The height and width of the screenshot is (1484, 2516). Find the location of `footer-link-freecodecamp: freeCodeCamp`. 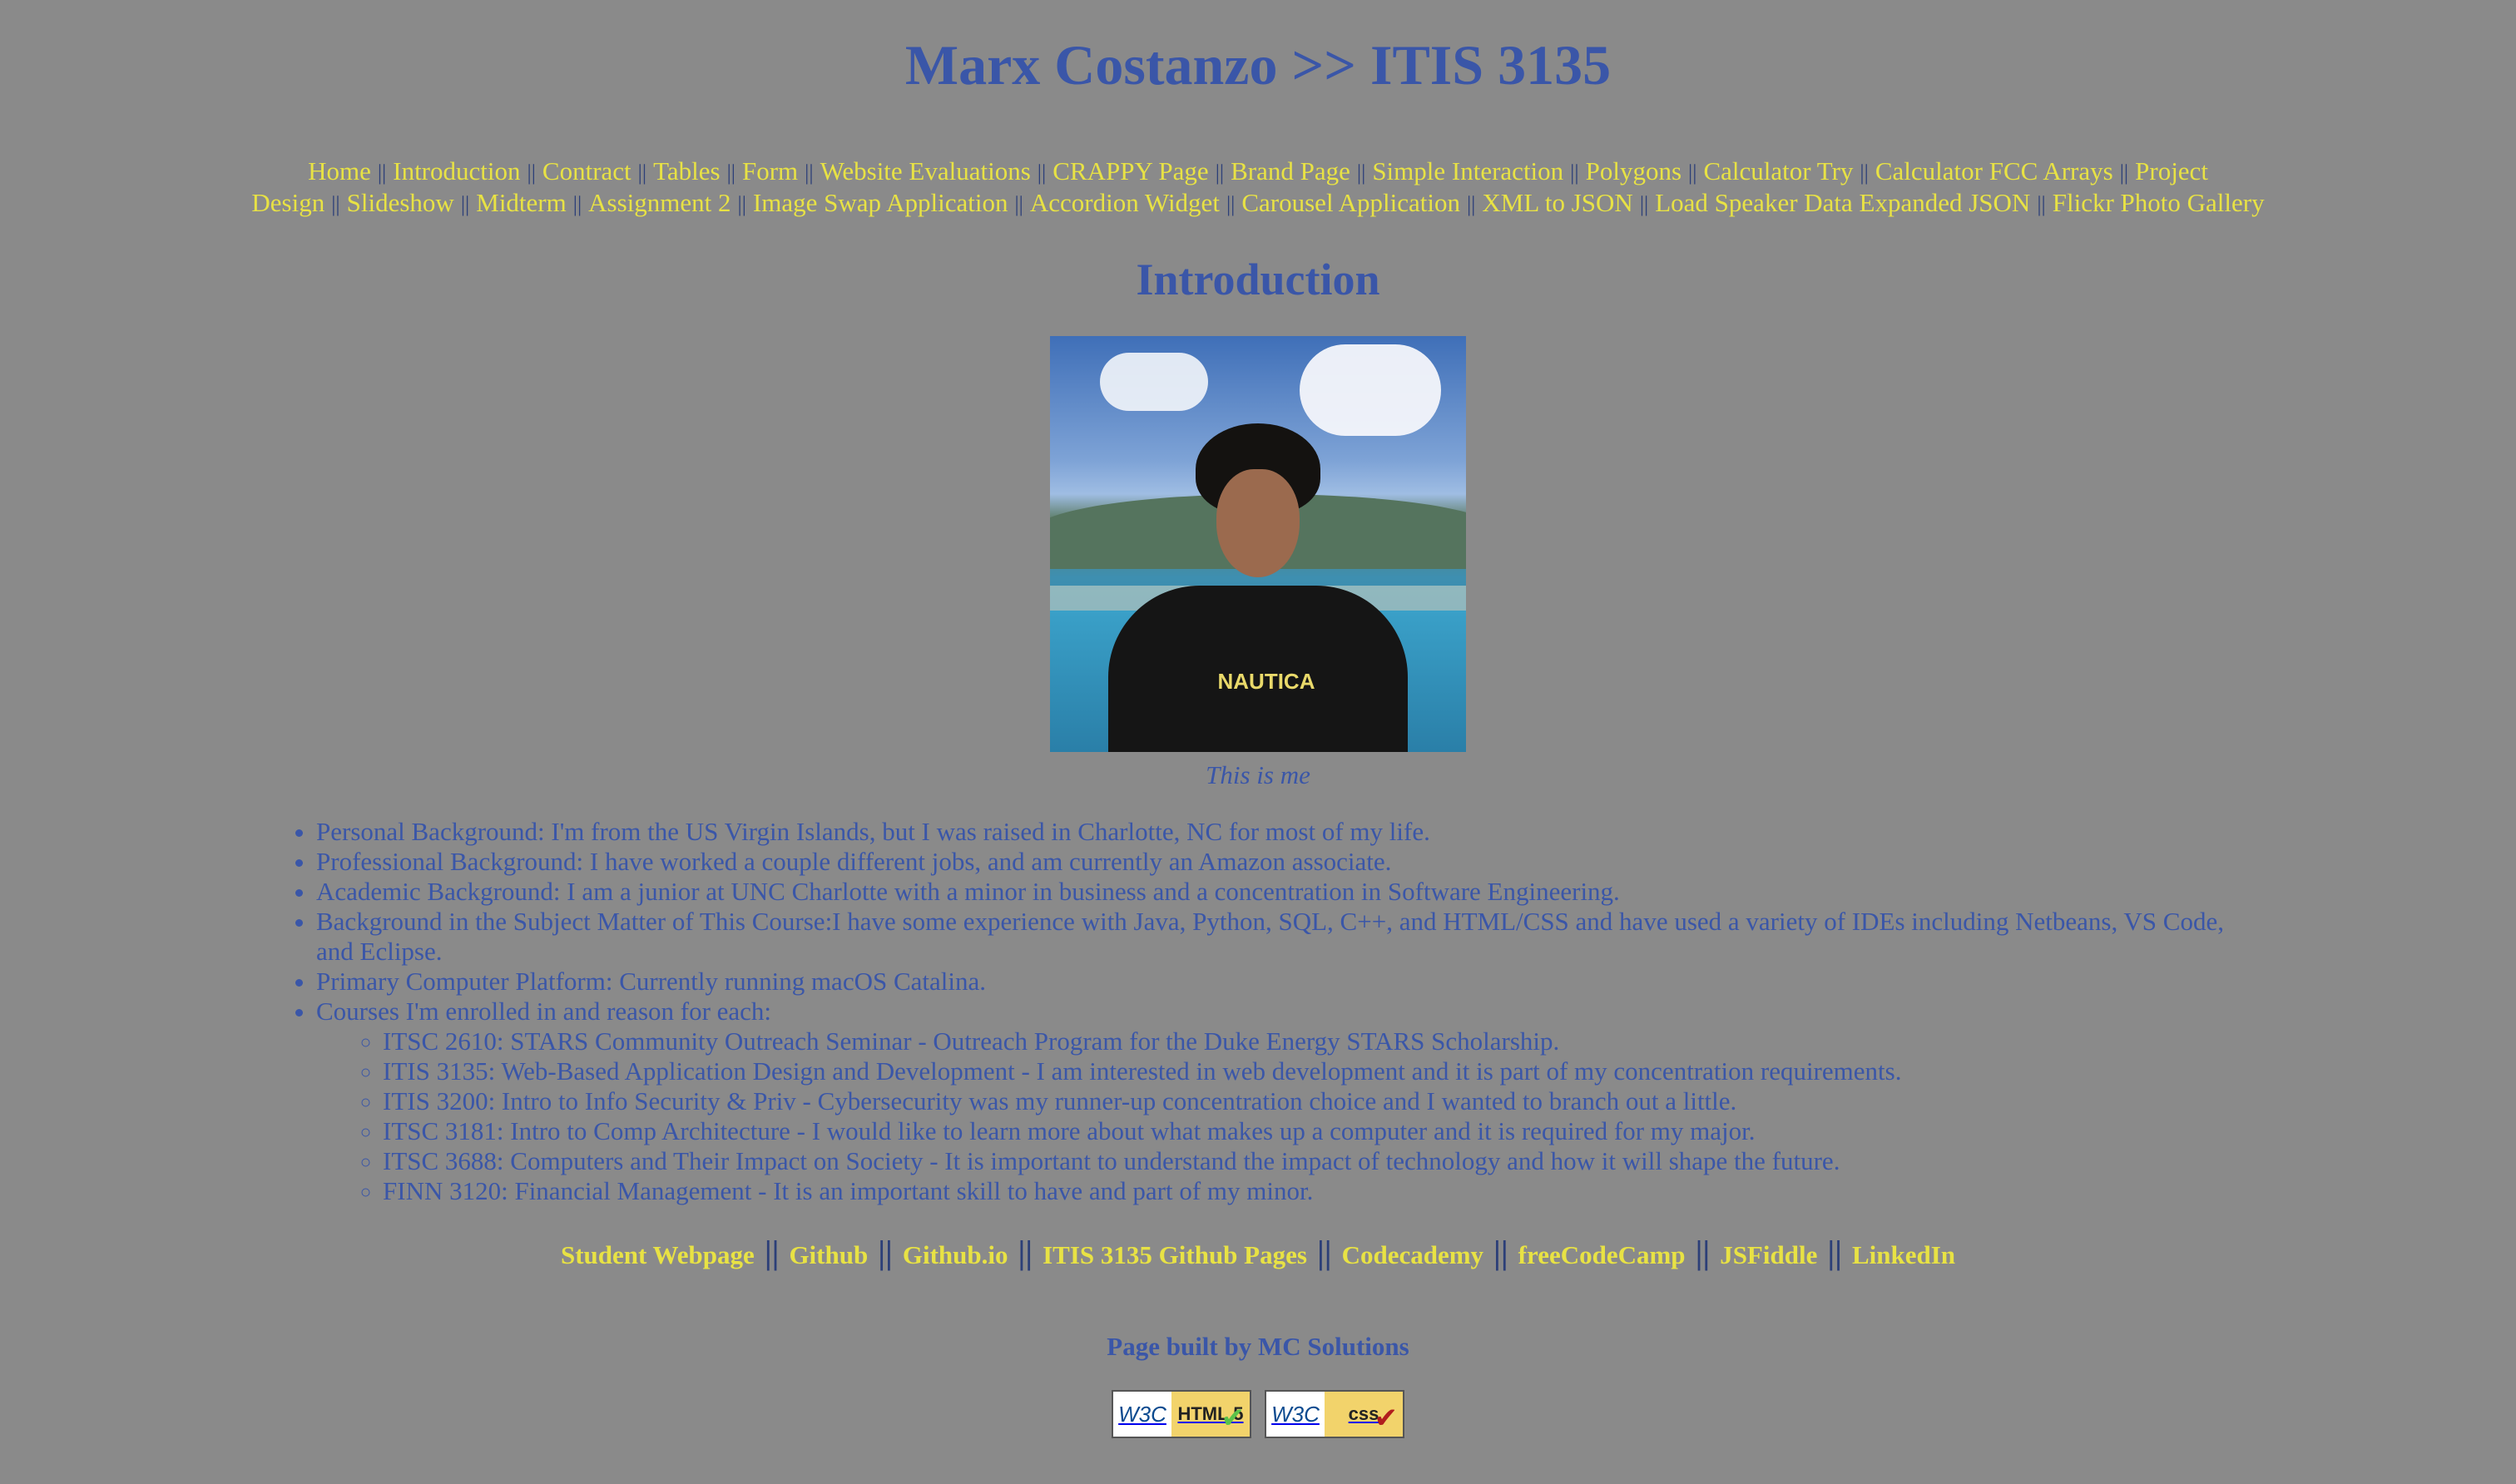

footer-link-freecodecamp: freeCodeCamp is located at coordinates (1602, 1254).